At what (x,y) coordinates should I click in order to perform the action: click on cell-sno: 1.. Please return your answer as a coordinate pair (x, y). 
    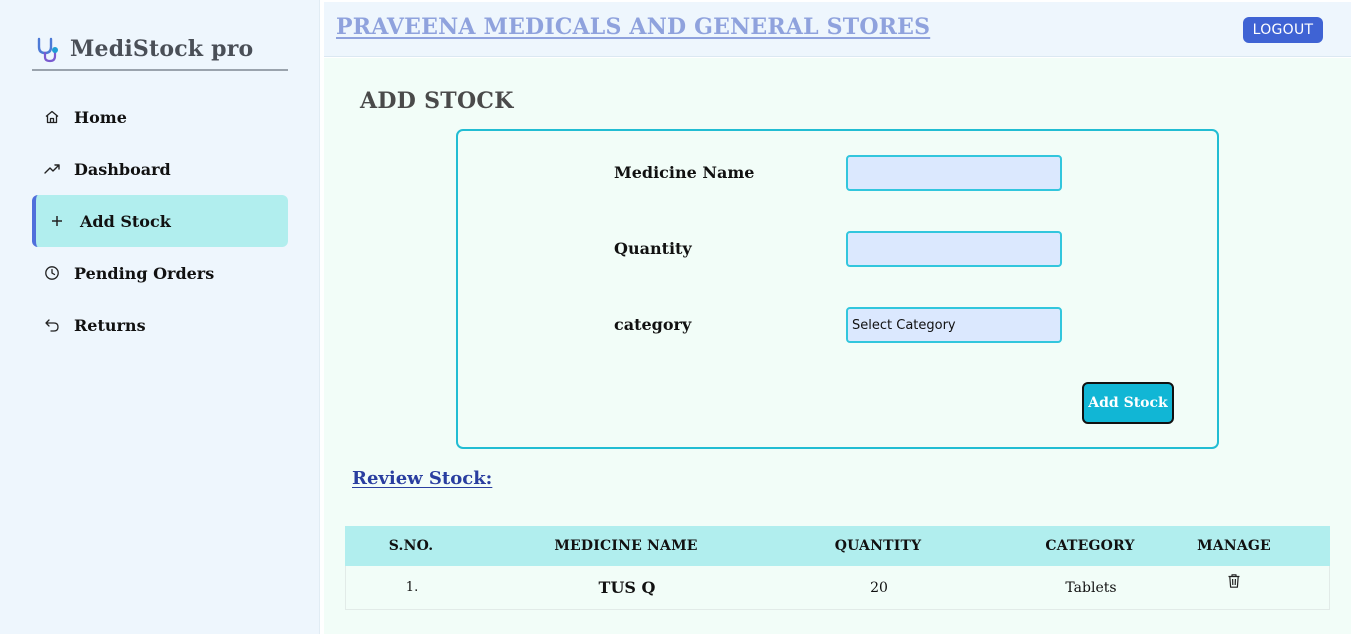
    Looking at the image, I should click on (412, 587).